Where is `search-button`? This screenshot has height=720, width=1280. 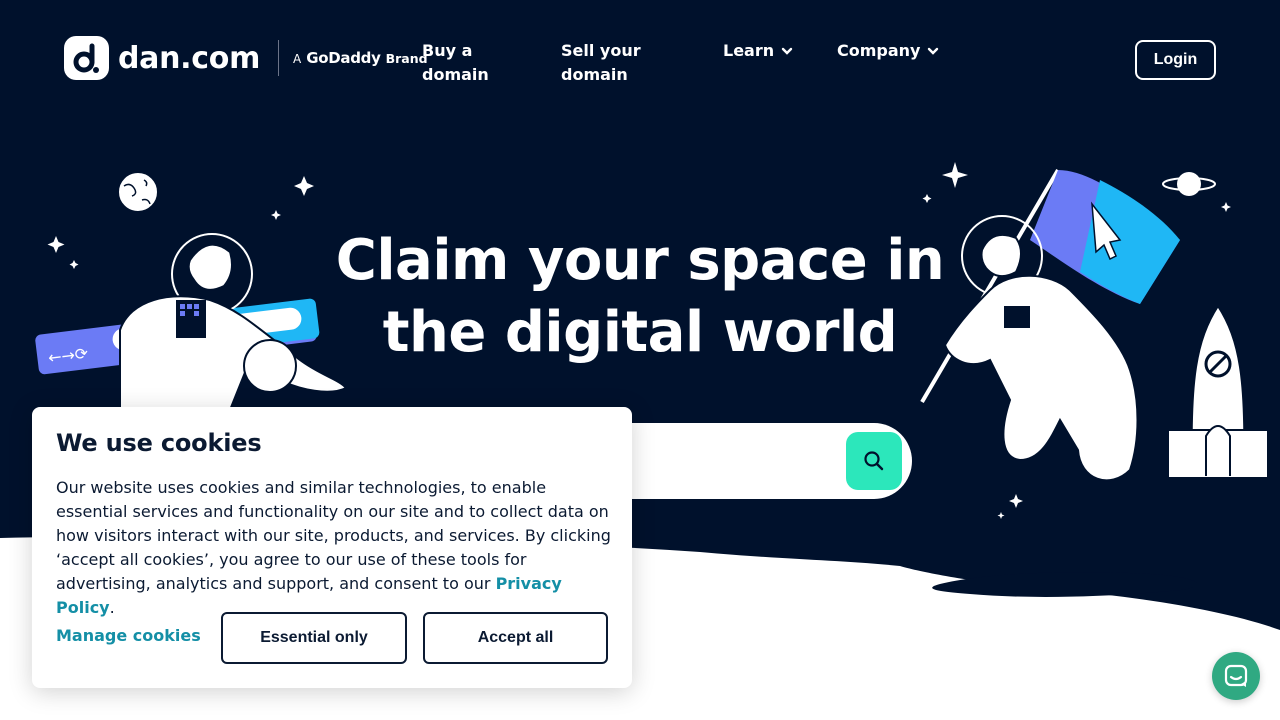 search-button is located at coordinates (874, 461).